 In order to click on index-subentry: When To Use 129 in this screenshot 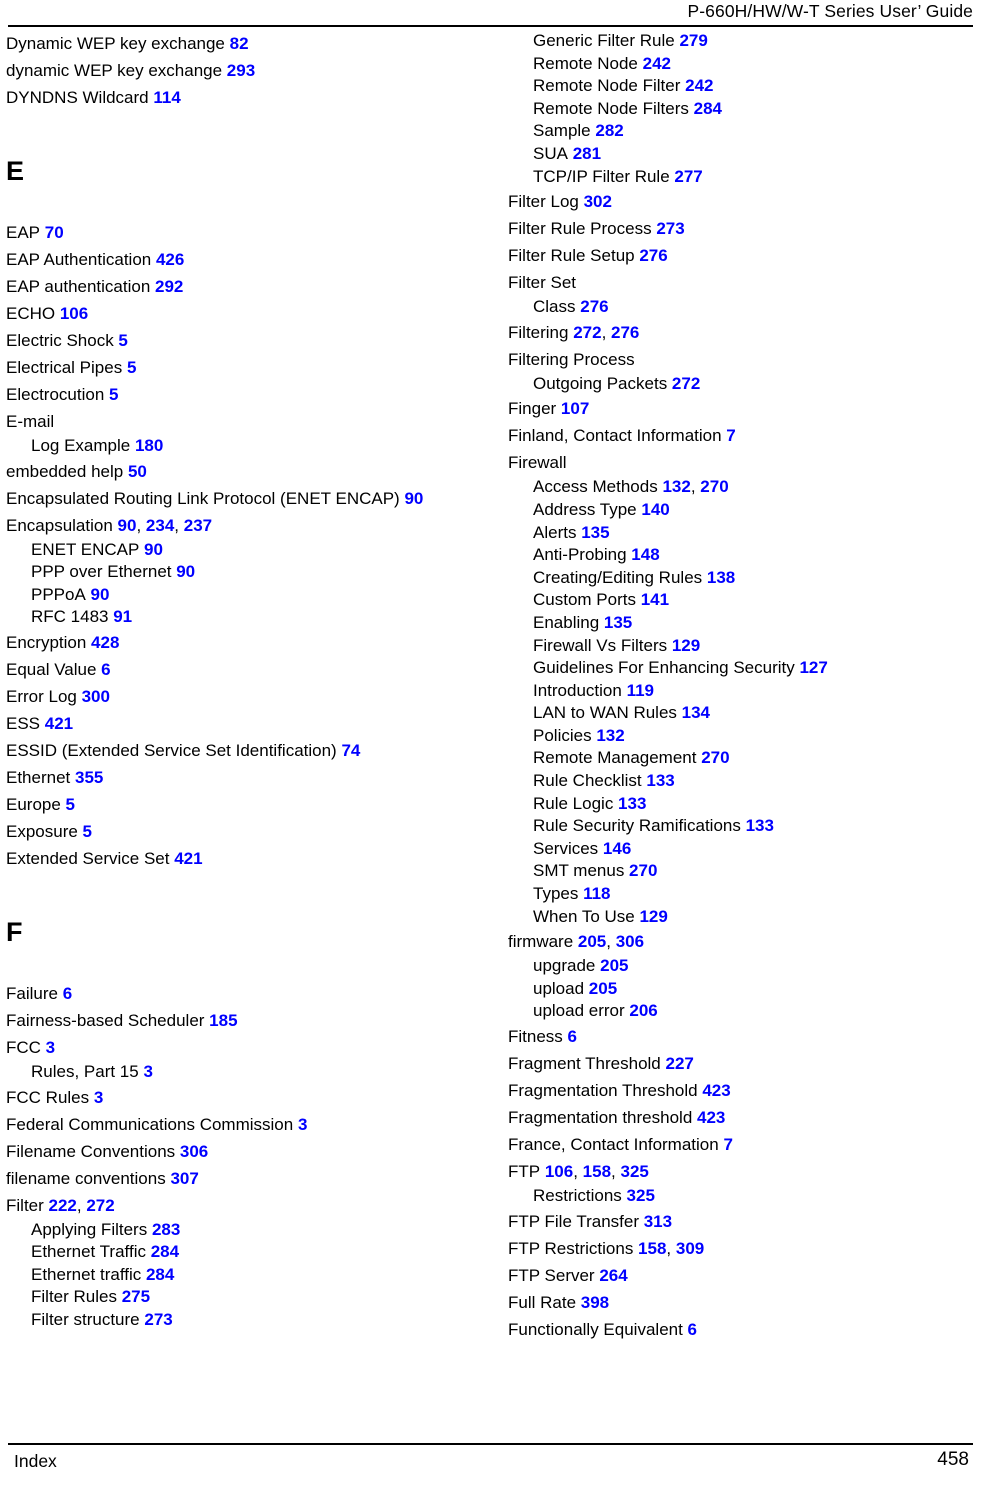, I will do `click(743, 917)`.